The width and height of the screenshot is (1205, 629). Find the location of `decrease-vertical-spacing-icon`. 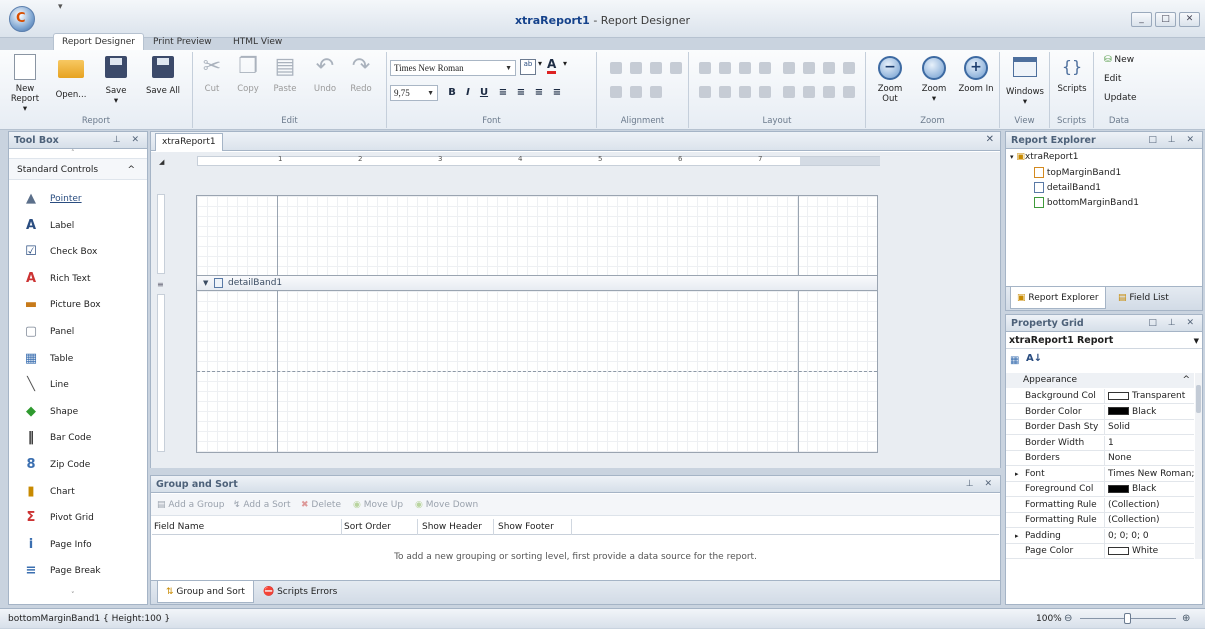

decrease-vertical-spacing-icon is located at coordinates (745, 92).